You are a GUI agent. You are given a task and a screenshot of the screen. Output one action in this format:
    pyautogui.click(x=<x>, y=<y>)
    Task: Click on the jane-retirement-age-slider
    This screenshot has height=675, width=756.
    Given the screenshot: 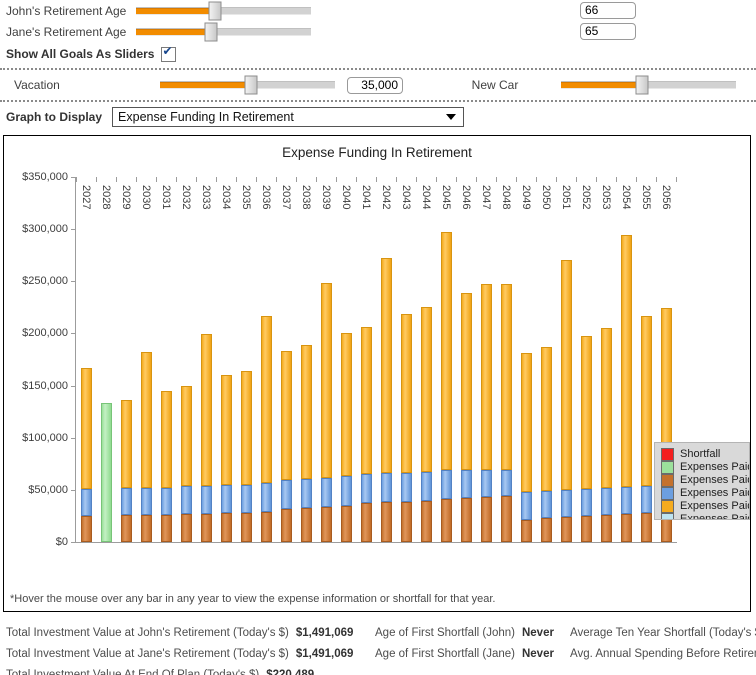 What is the action you would take?
    pyautogui.click(x=223, y=31)
    